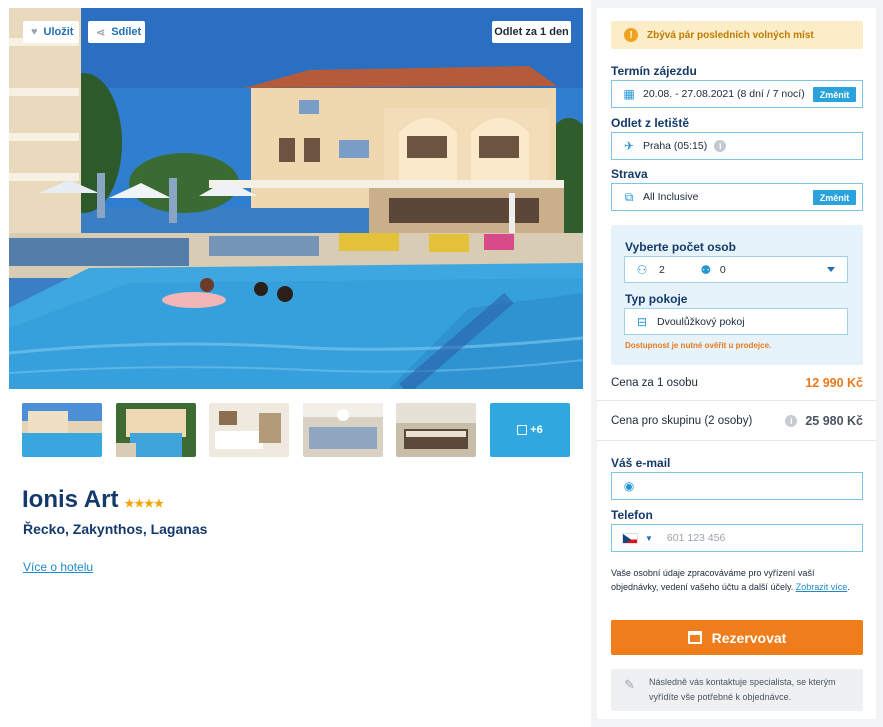 The image size is (883, 727). What do you see at coordinates (671, 197) in the screenshot?
I see `board-value: All Inclusive` at bounding box center [671, 197].